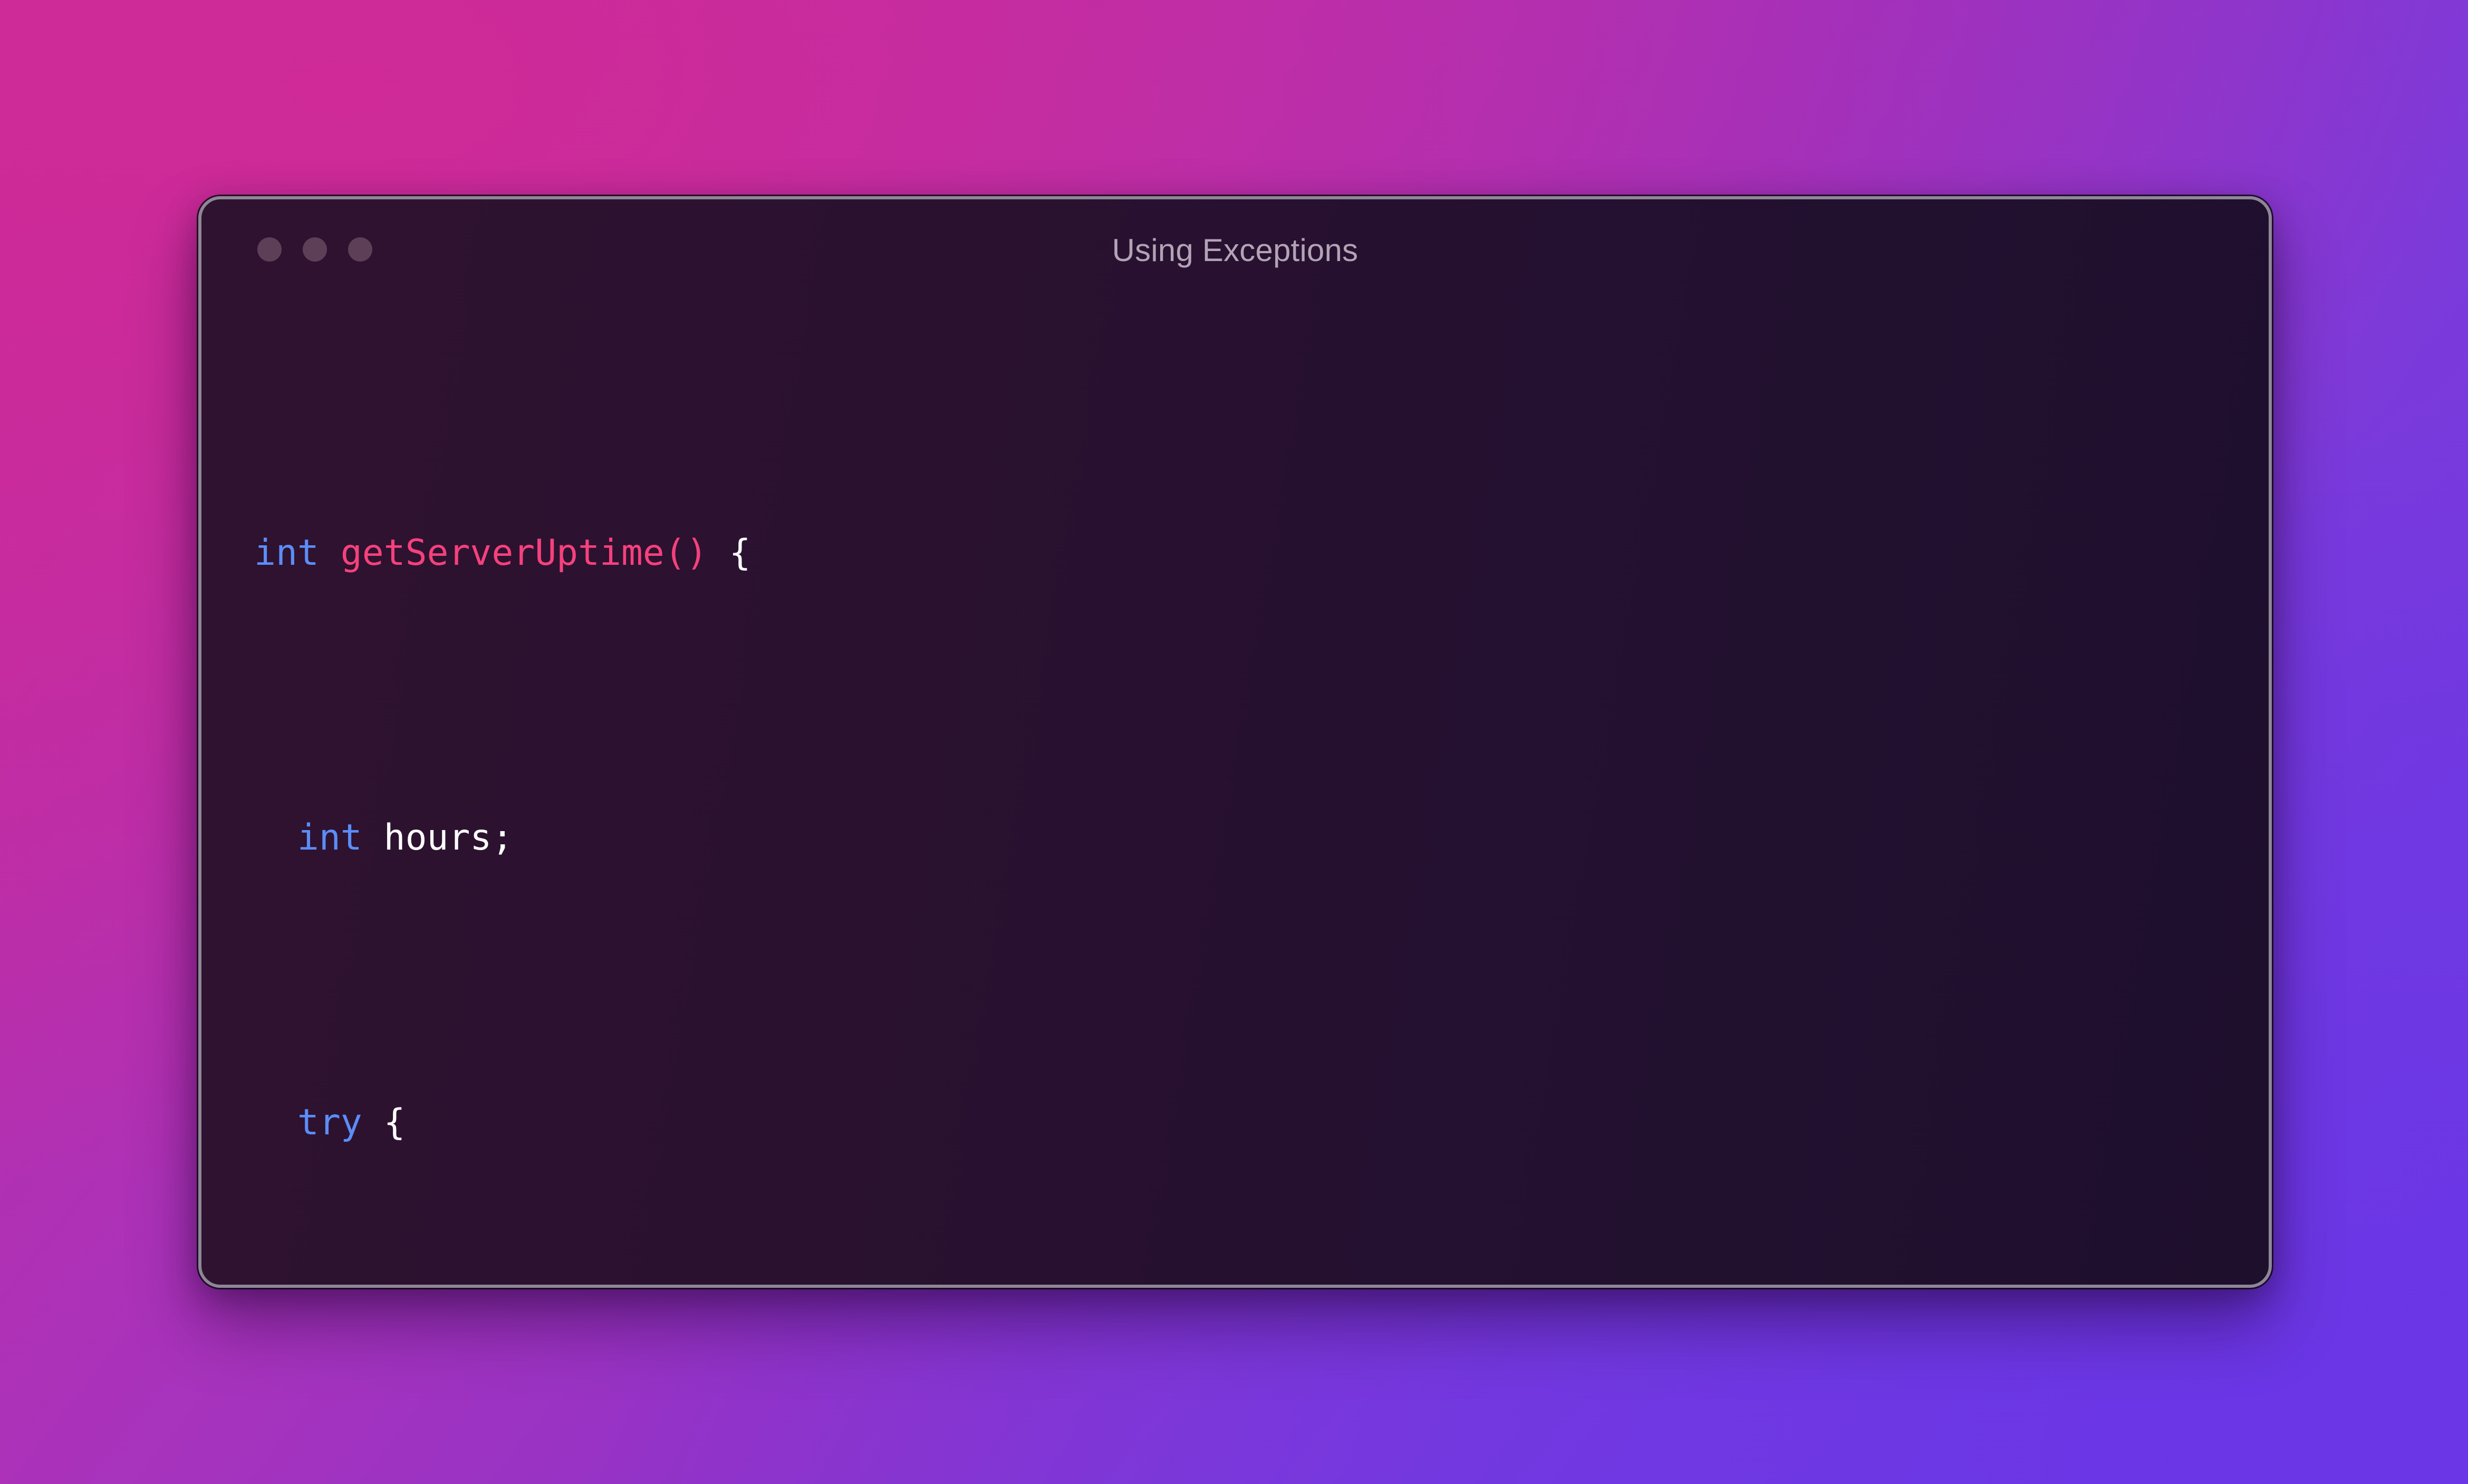 The width and height of the screenshot is (2468, 1484). Describe the element at coordinates (524, 553) in the screenshot. I see `token-function: getServerUptime()` at that location.